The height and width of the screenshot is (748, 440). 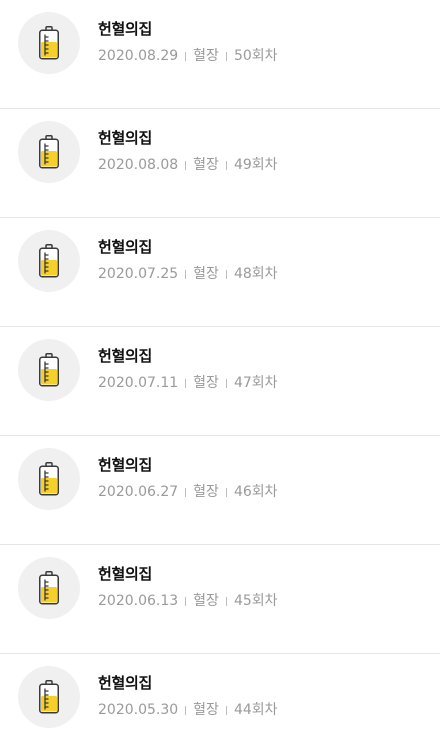 What do you see at coordinates (255, 383) in the screenshot?
I see `item-count: 47회차` at bounding box center [255, 383].